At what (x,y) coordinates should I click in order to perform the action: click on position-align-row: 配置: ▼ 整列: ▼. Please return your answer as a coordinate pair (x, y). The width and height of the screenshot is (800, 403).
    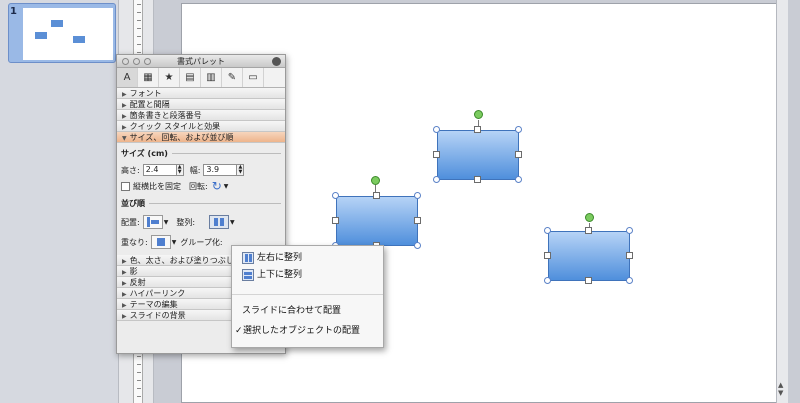
    Looking at the image, I should click on (201, 222).